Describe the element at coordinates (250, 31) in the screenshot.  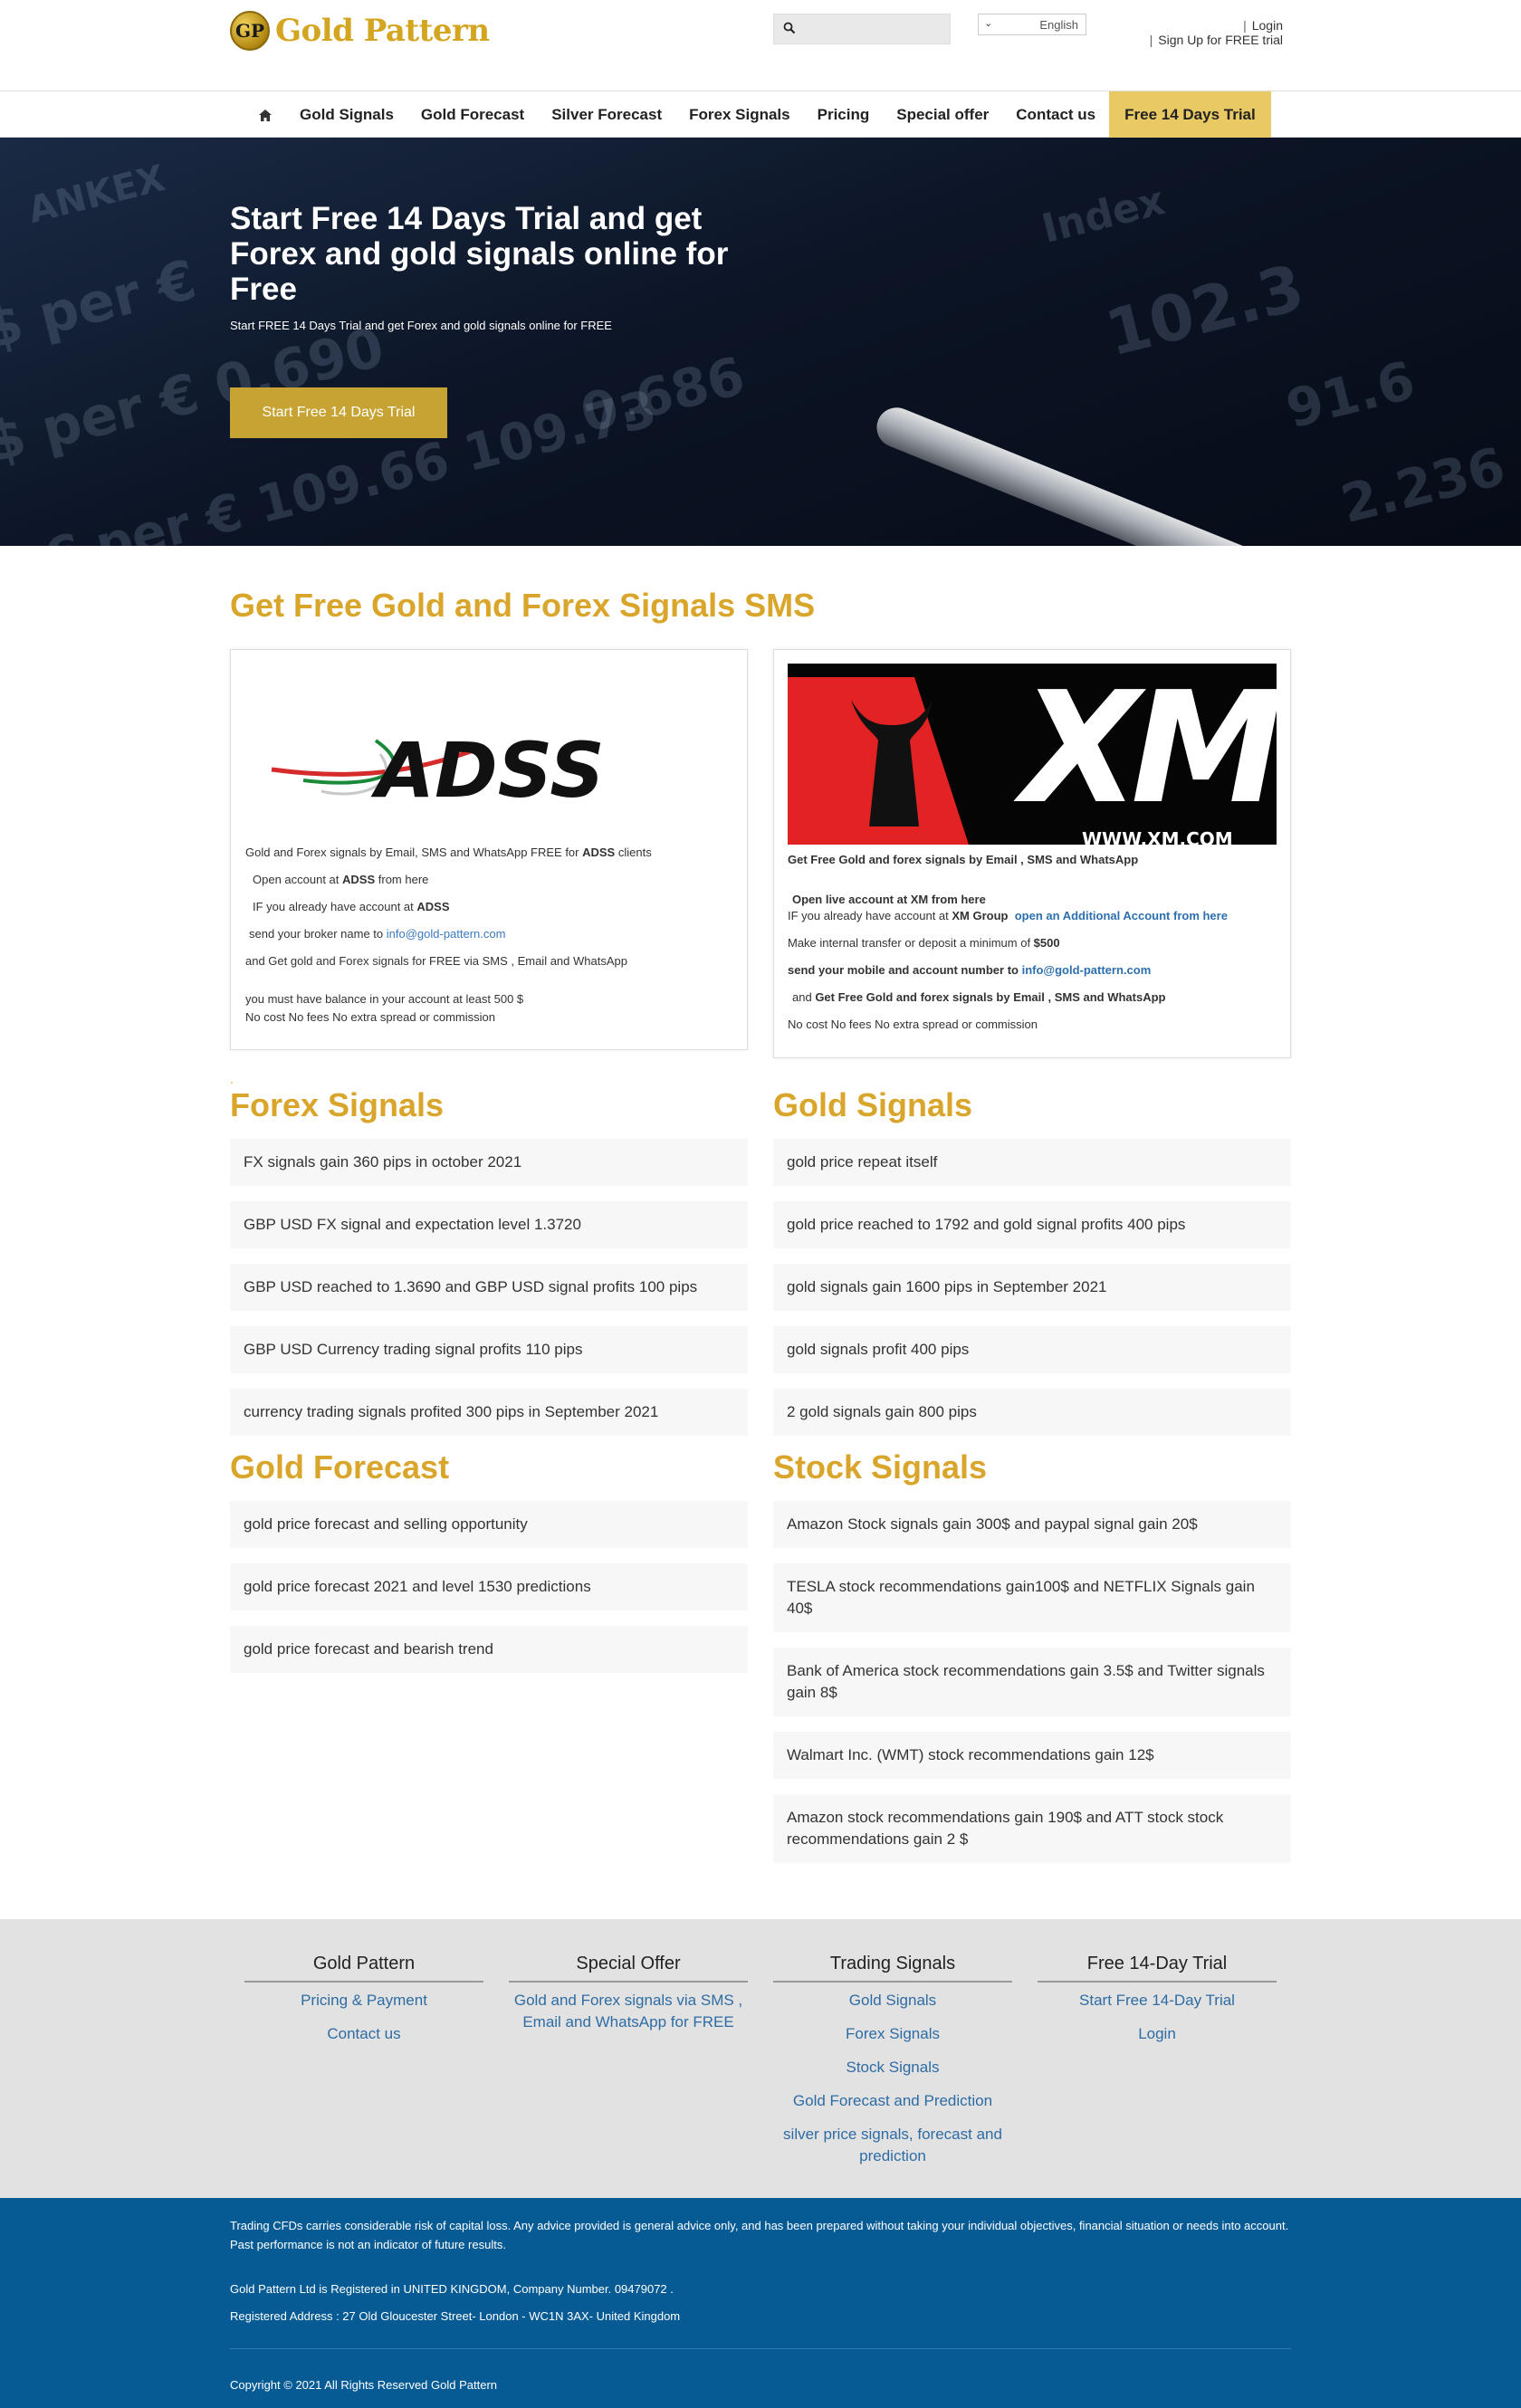
I see `logo-badge: GP` at that location.